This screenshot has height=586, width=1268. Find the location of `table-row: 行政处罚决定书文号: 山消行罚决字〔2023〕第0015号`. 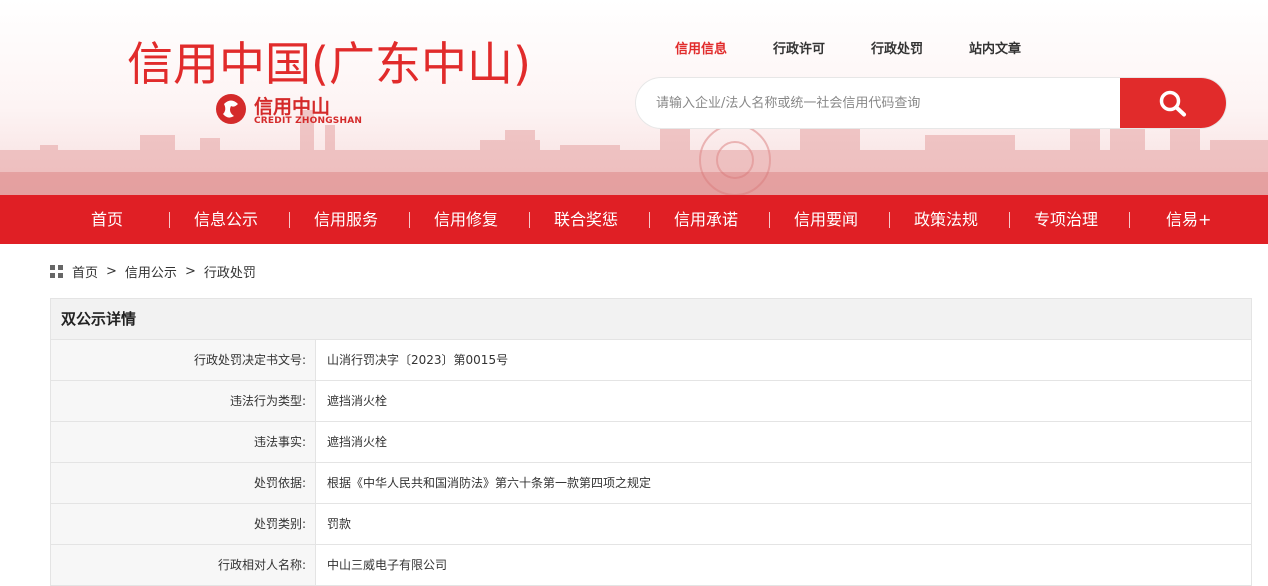

table-row: 行政处罚决定书文号: 山消行罚决字〔2023〕第0015号 is located at coordinates (651, 360).